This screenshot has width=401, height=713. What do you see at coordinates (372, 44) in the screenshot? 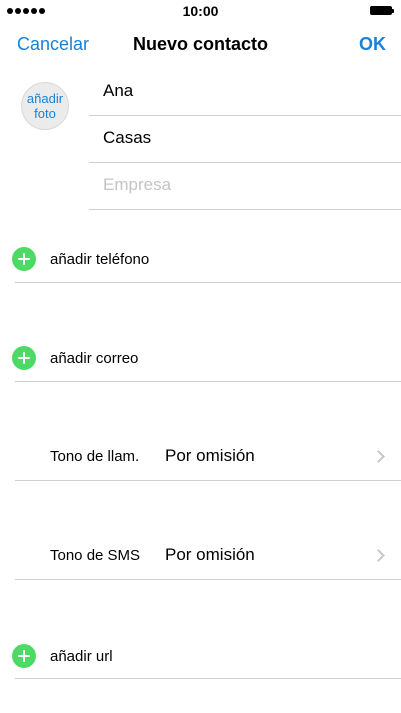
I see `done-button: OK` at bounding box center [372, 44].